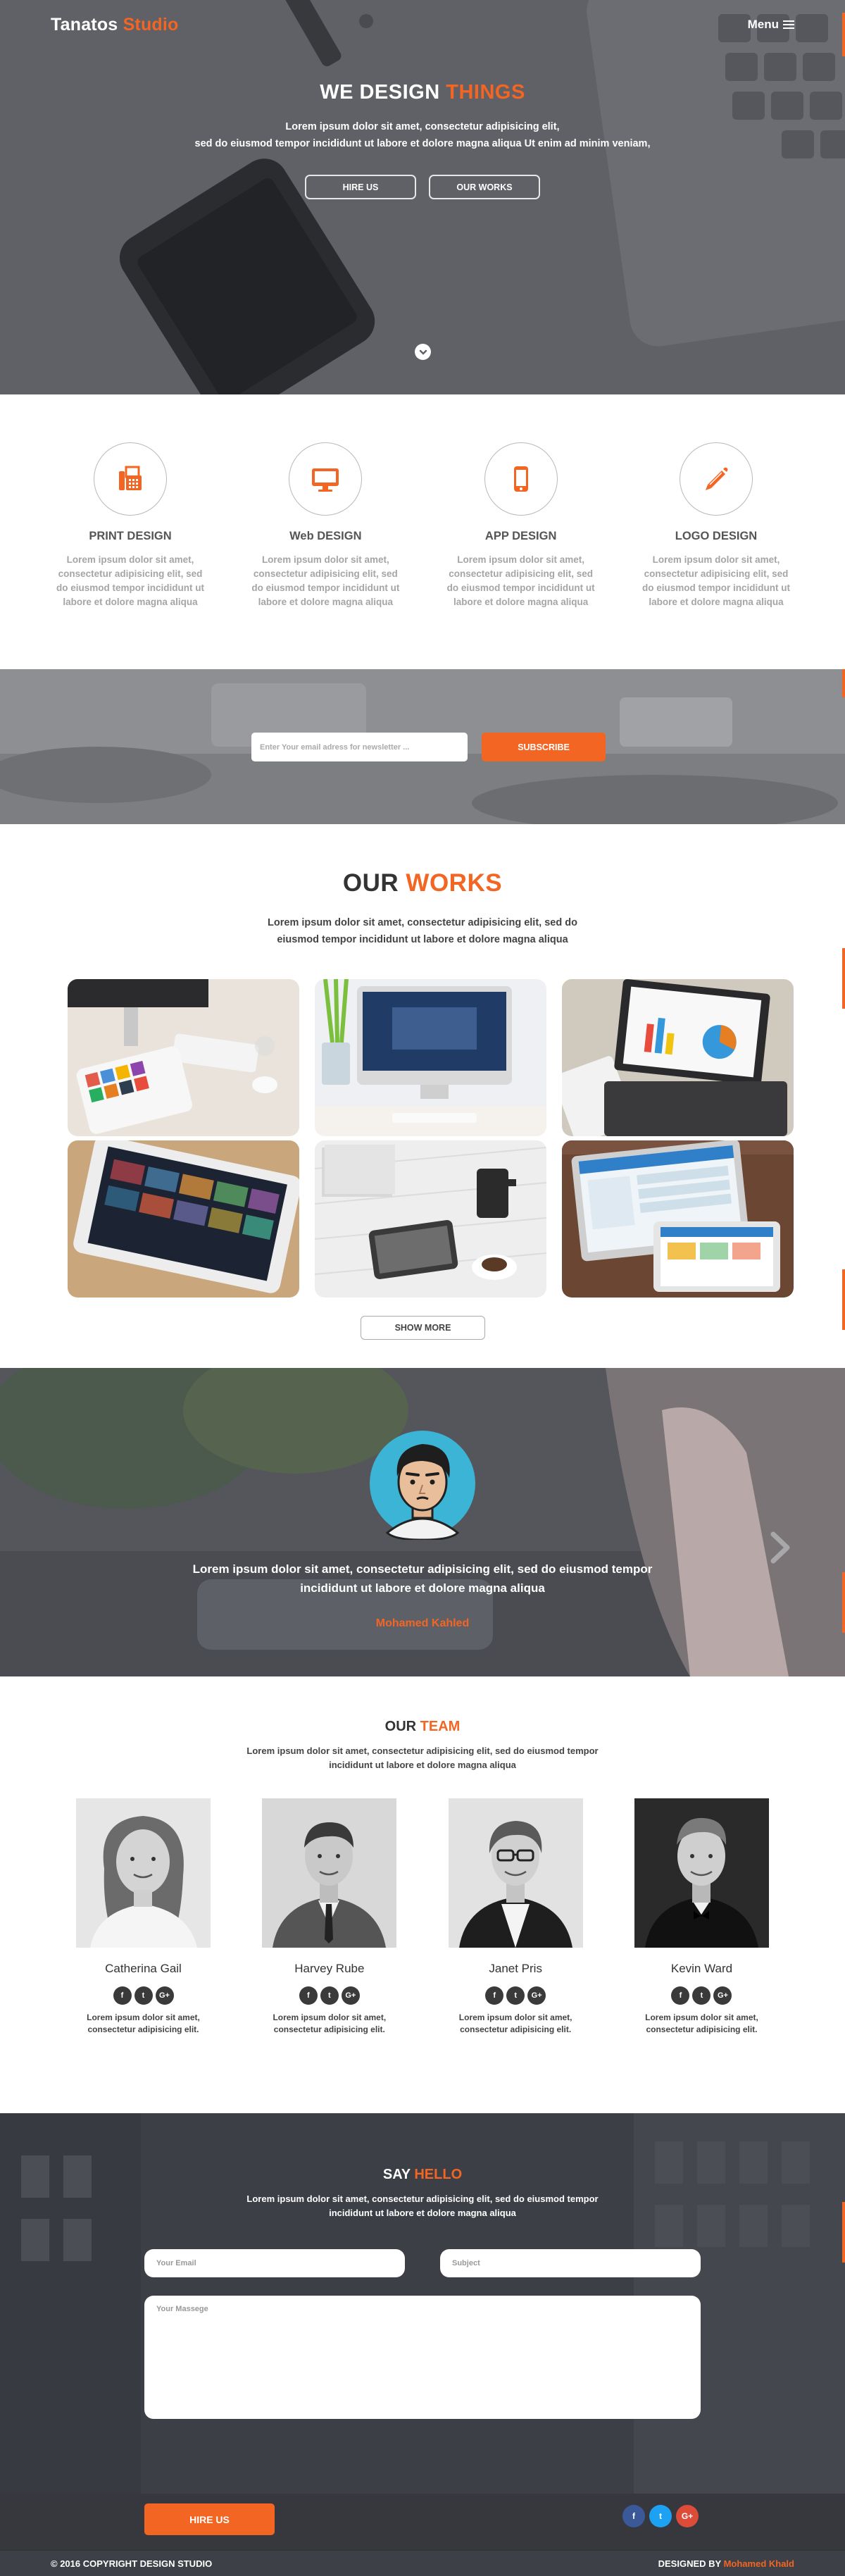  Describe the element at coordinates (423, 1623) in the screenshot. I see `testimonial-author: Mohamed Kahled` at that location.